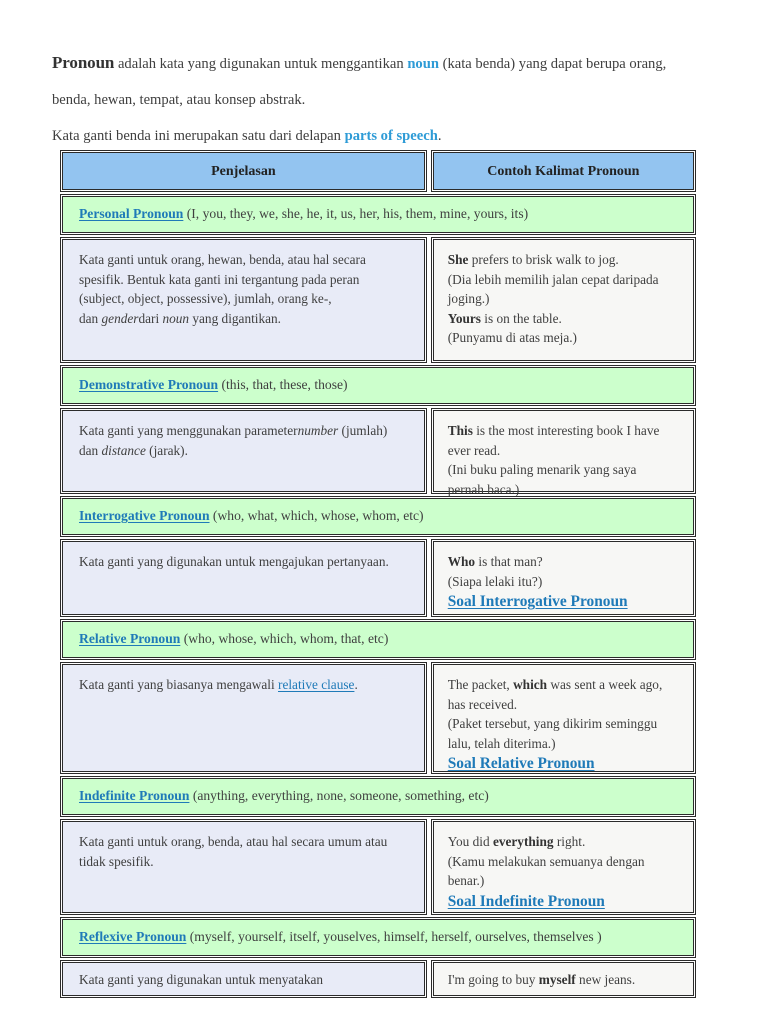 The image size is (768, 1024). I want to click on example-line: Who is that man?, so click(564, 562).